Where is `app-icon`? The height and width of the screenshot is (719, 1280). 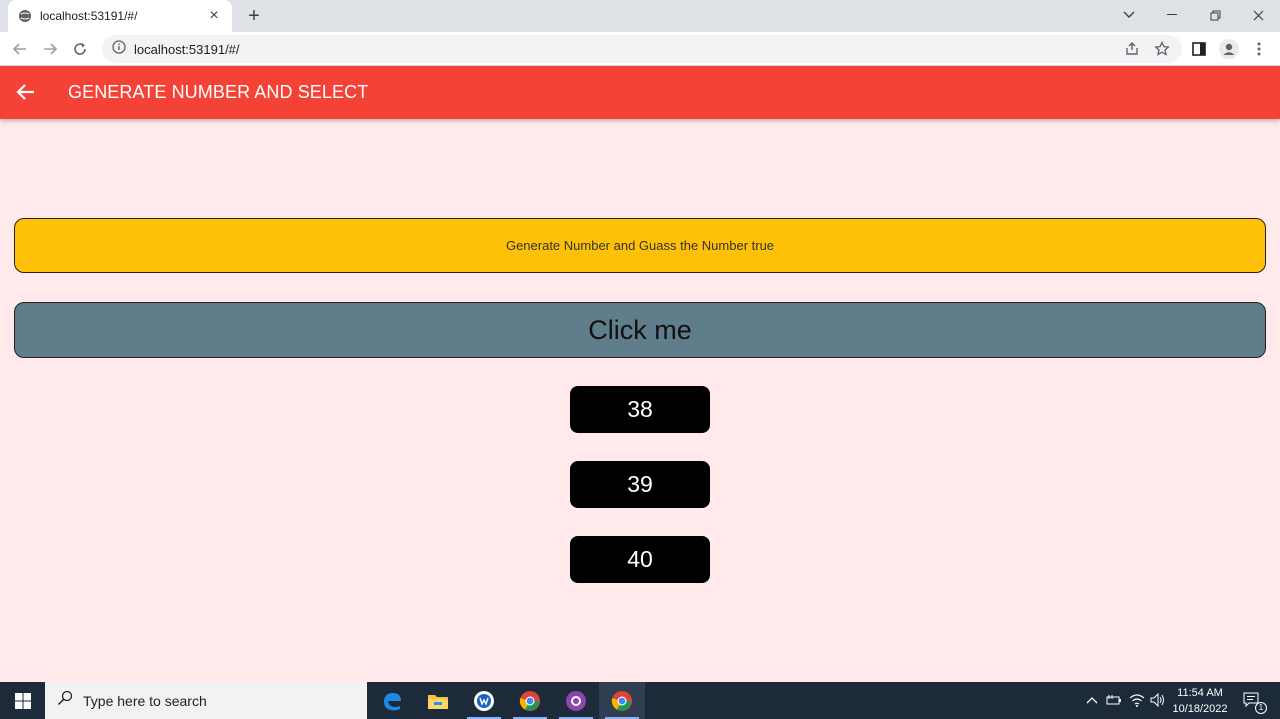
app-icon is located at coordinates (484, 700).